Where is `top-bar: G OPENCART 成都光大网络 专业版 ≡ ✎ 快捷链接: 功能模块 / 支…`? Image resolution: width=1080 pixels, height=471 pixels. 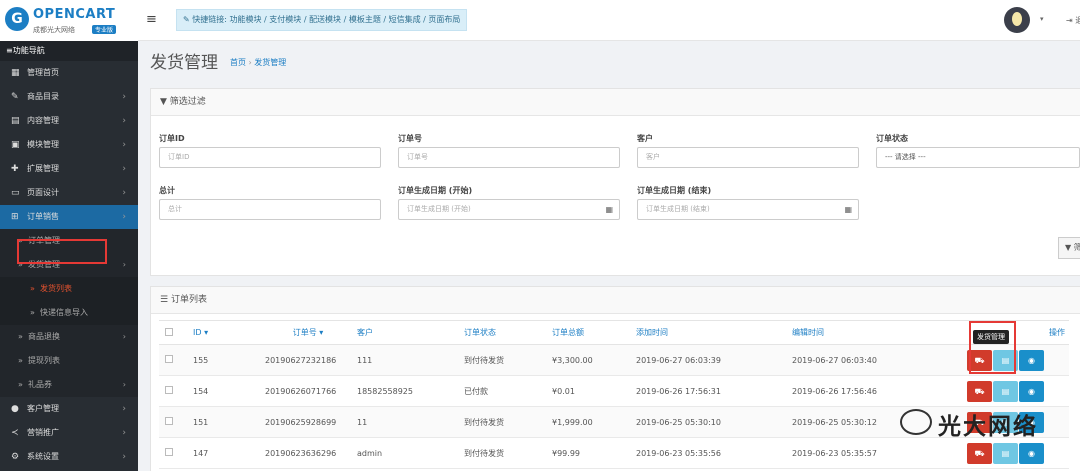
top-bar: G OPENCART 成都光大网络 专业版 ≡ ✎ 快捷链接: 功能模块 / 支… is located at coordinates (540, 20).